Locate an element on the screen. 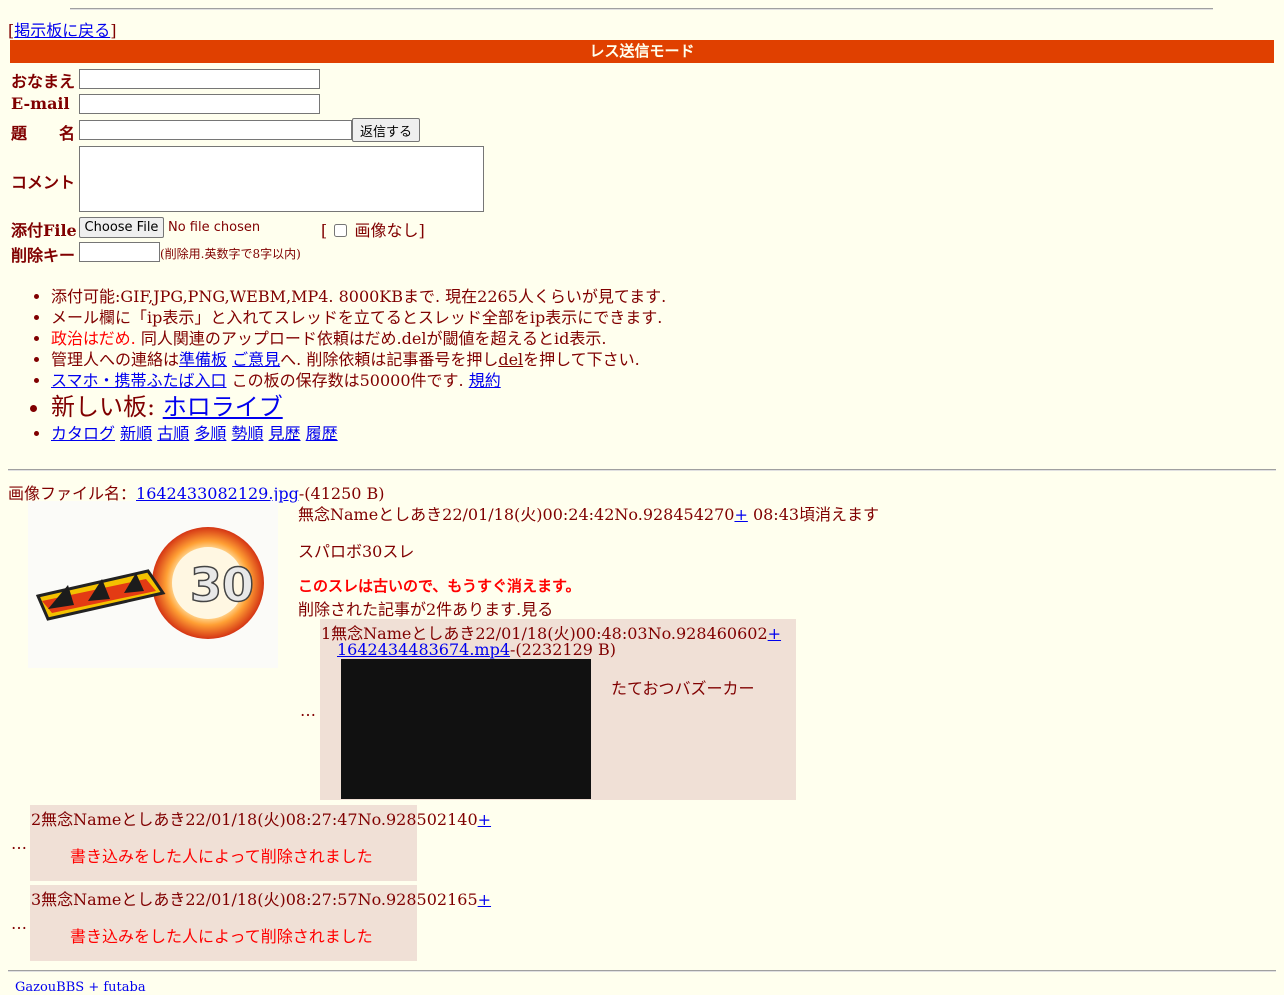 Image resolution: width=1284 pixels, height=995 pixels. email-input is located at coordinates (199, 104).